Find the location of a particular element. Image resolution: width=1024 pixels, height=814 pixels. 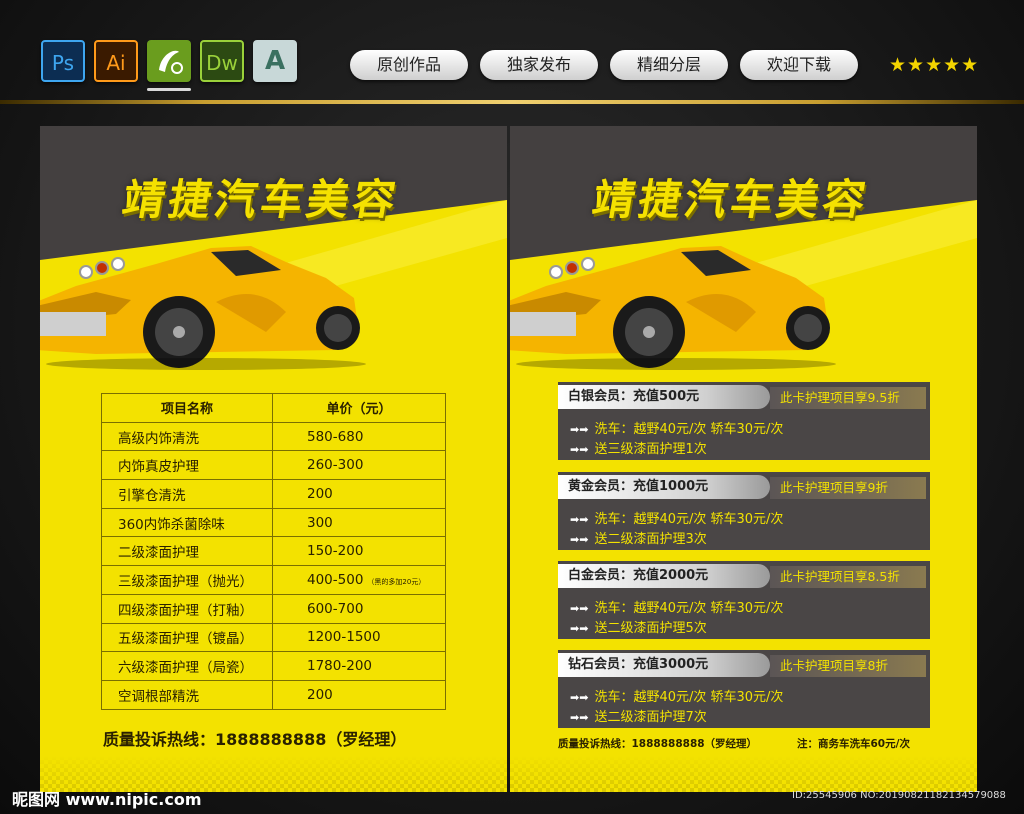

member-benefit-text: 送二级漆面护理7次 is located at coordinates (650, 717).